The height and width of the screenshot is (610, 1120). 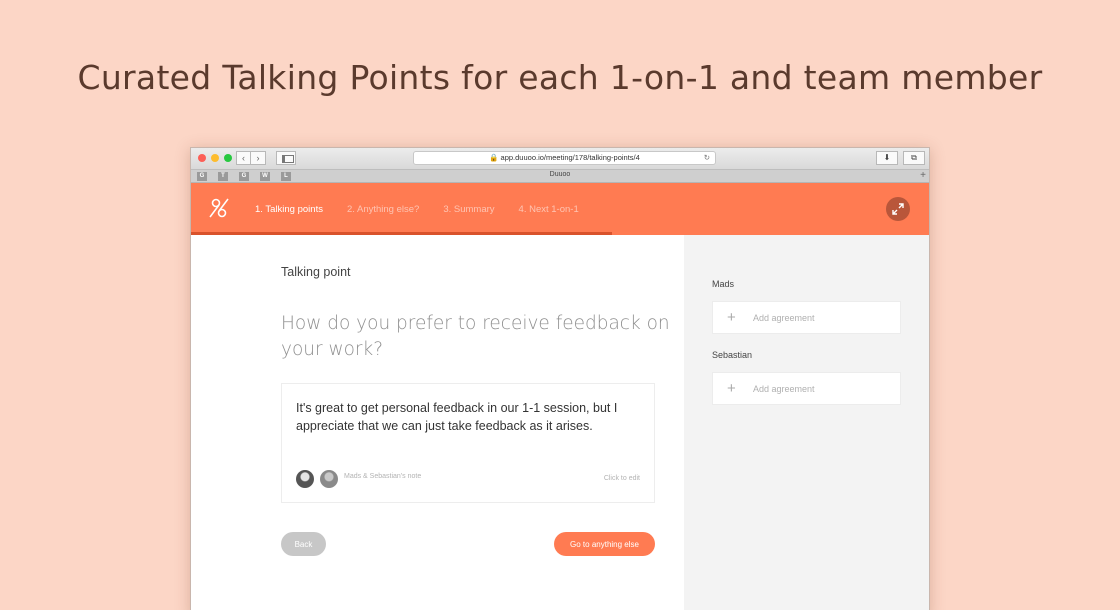 I want to click on sidebar-toggle-icon, so click(x=286, y=158).